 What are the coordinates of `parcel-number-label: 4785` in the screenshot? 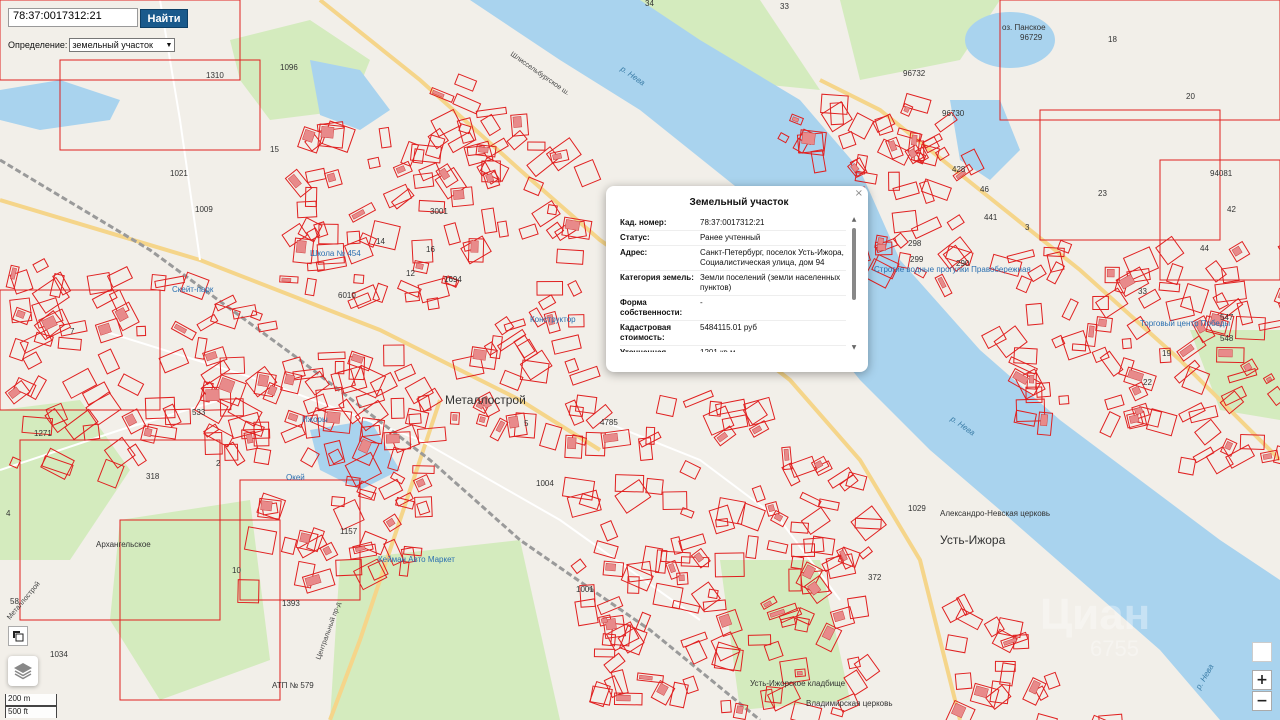 It's located at (609, 422).